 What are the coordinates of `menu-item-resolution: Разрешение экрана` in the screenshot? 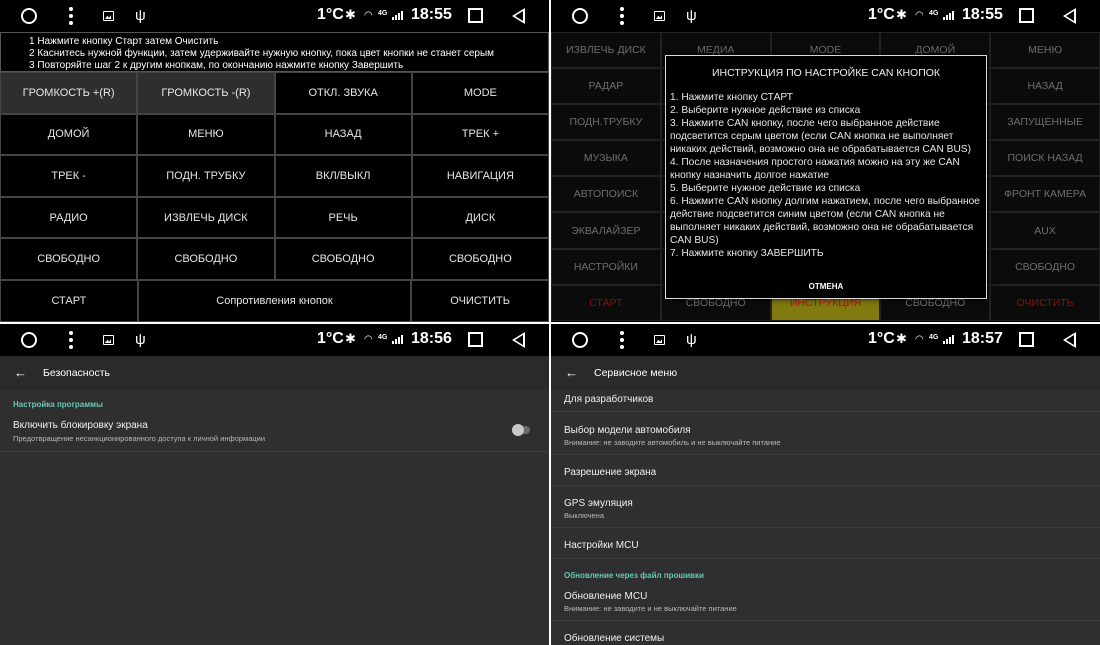 It's located at (610, 472).